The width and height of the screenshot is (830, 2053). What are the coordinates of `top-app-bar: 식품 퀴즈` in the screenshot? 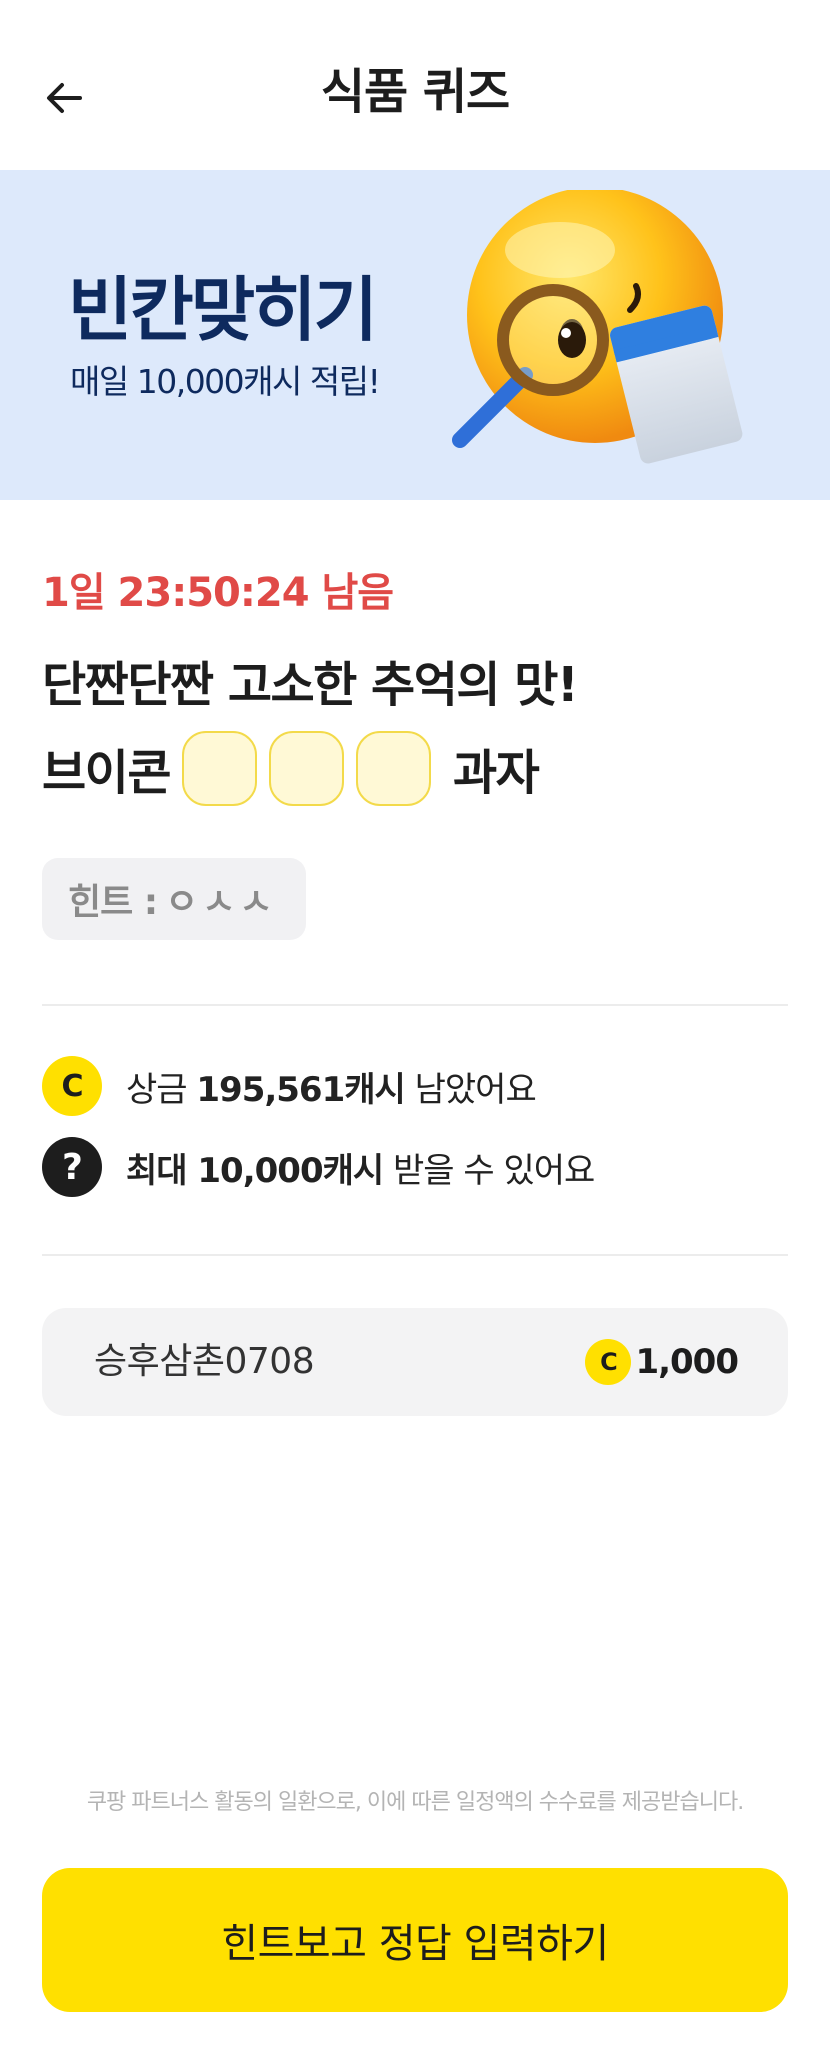 It's located at (415, 85).